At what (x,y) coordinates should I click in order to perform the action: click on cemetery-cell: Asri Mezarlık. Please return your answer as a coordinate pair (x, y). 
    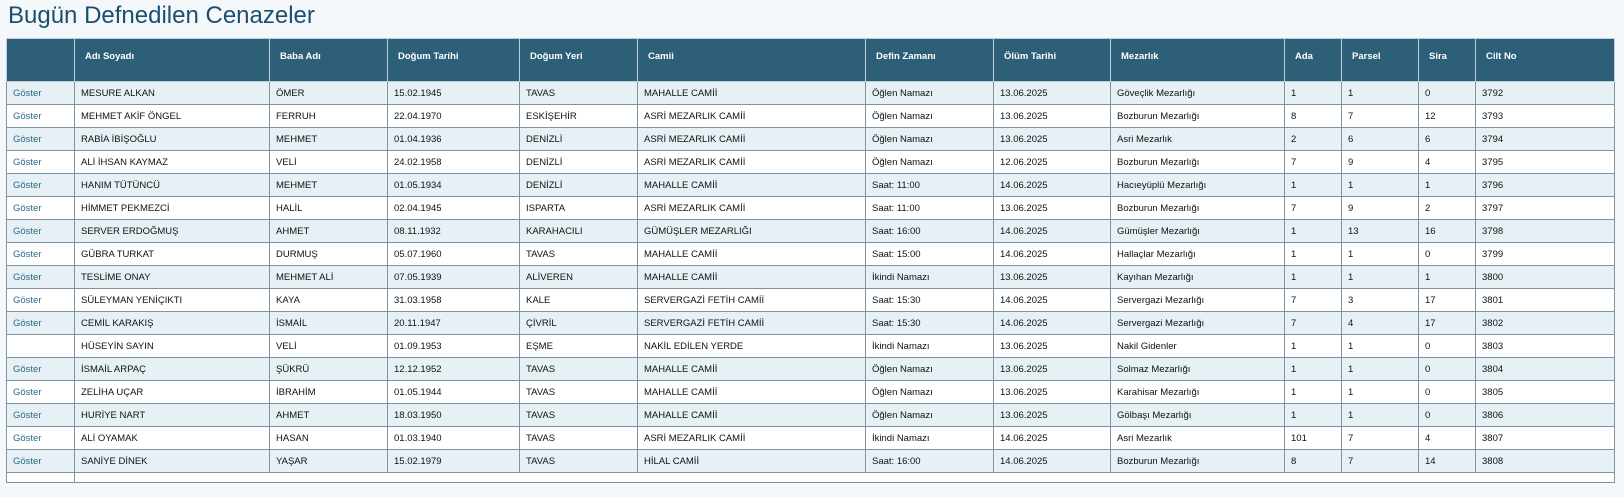
    Looking at the image, I should click on (1197, 438).